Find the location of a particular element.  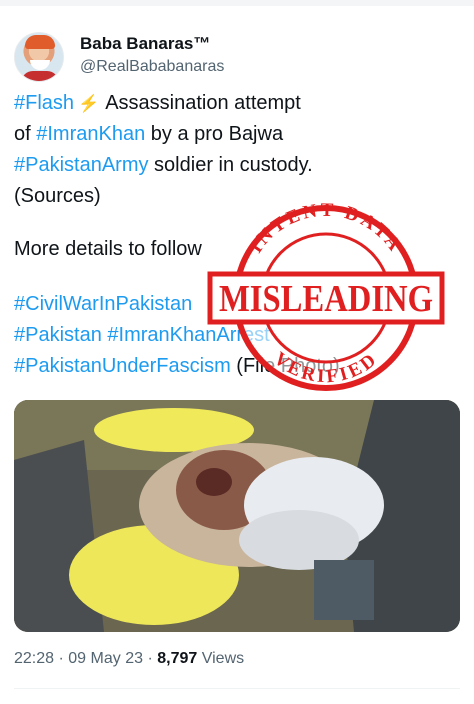

tweet-text-segment: (File Photo) is located at coordinates (285, 366).